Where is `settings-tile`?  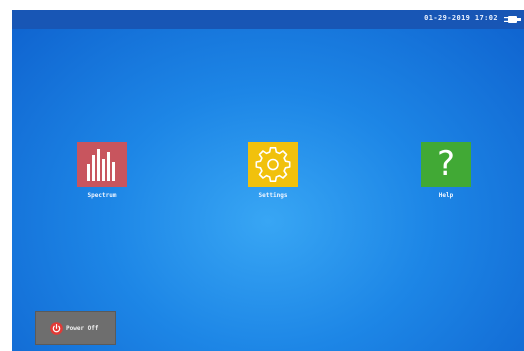 settings-tile is located at coordinates (273, 164).